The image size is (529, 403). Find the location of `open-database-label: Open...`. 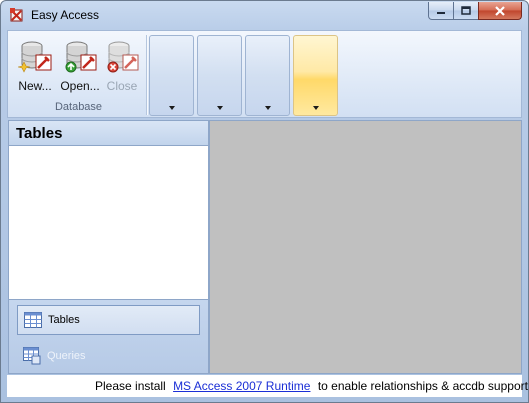

open-database-label: Open... is located at coordinates (80, 86).